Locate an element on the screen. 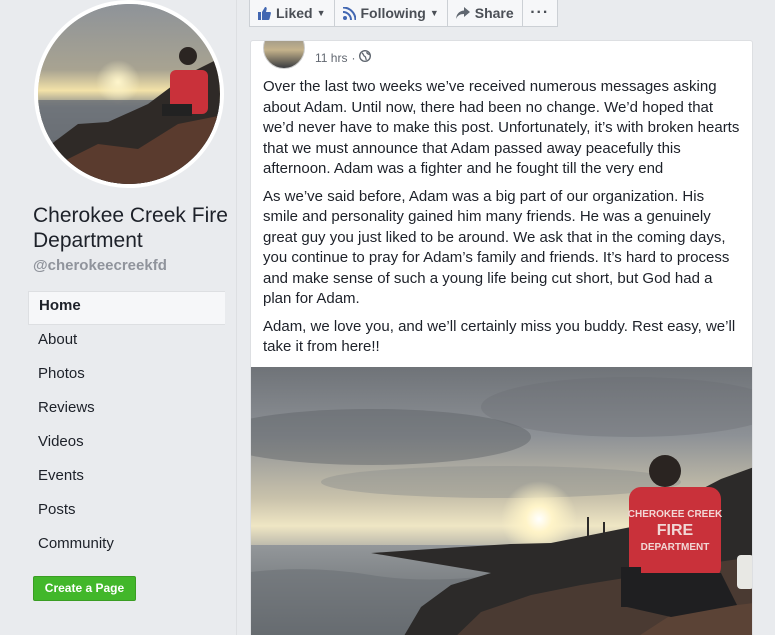  nav-item-community: Community is located at coordinates (126, 546).